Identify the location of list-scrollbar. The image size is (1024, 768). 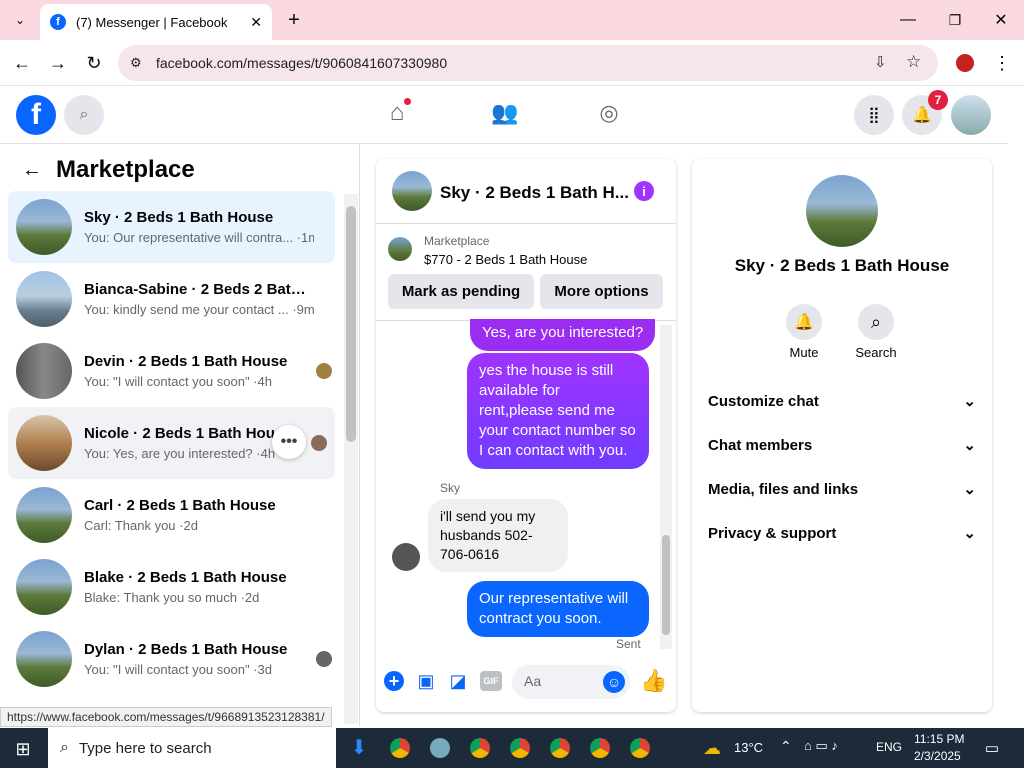
(351, 459).